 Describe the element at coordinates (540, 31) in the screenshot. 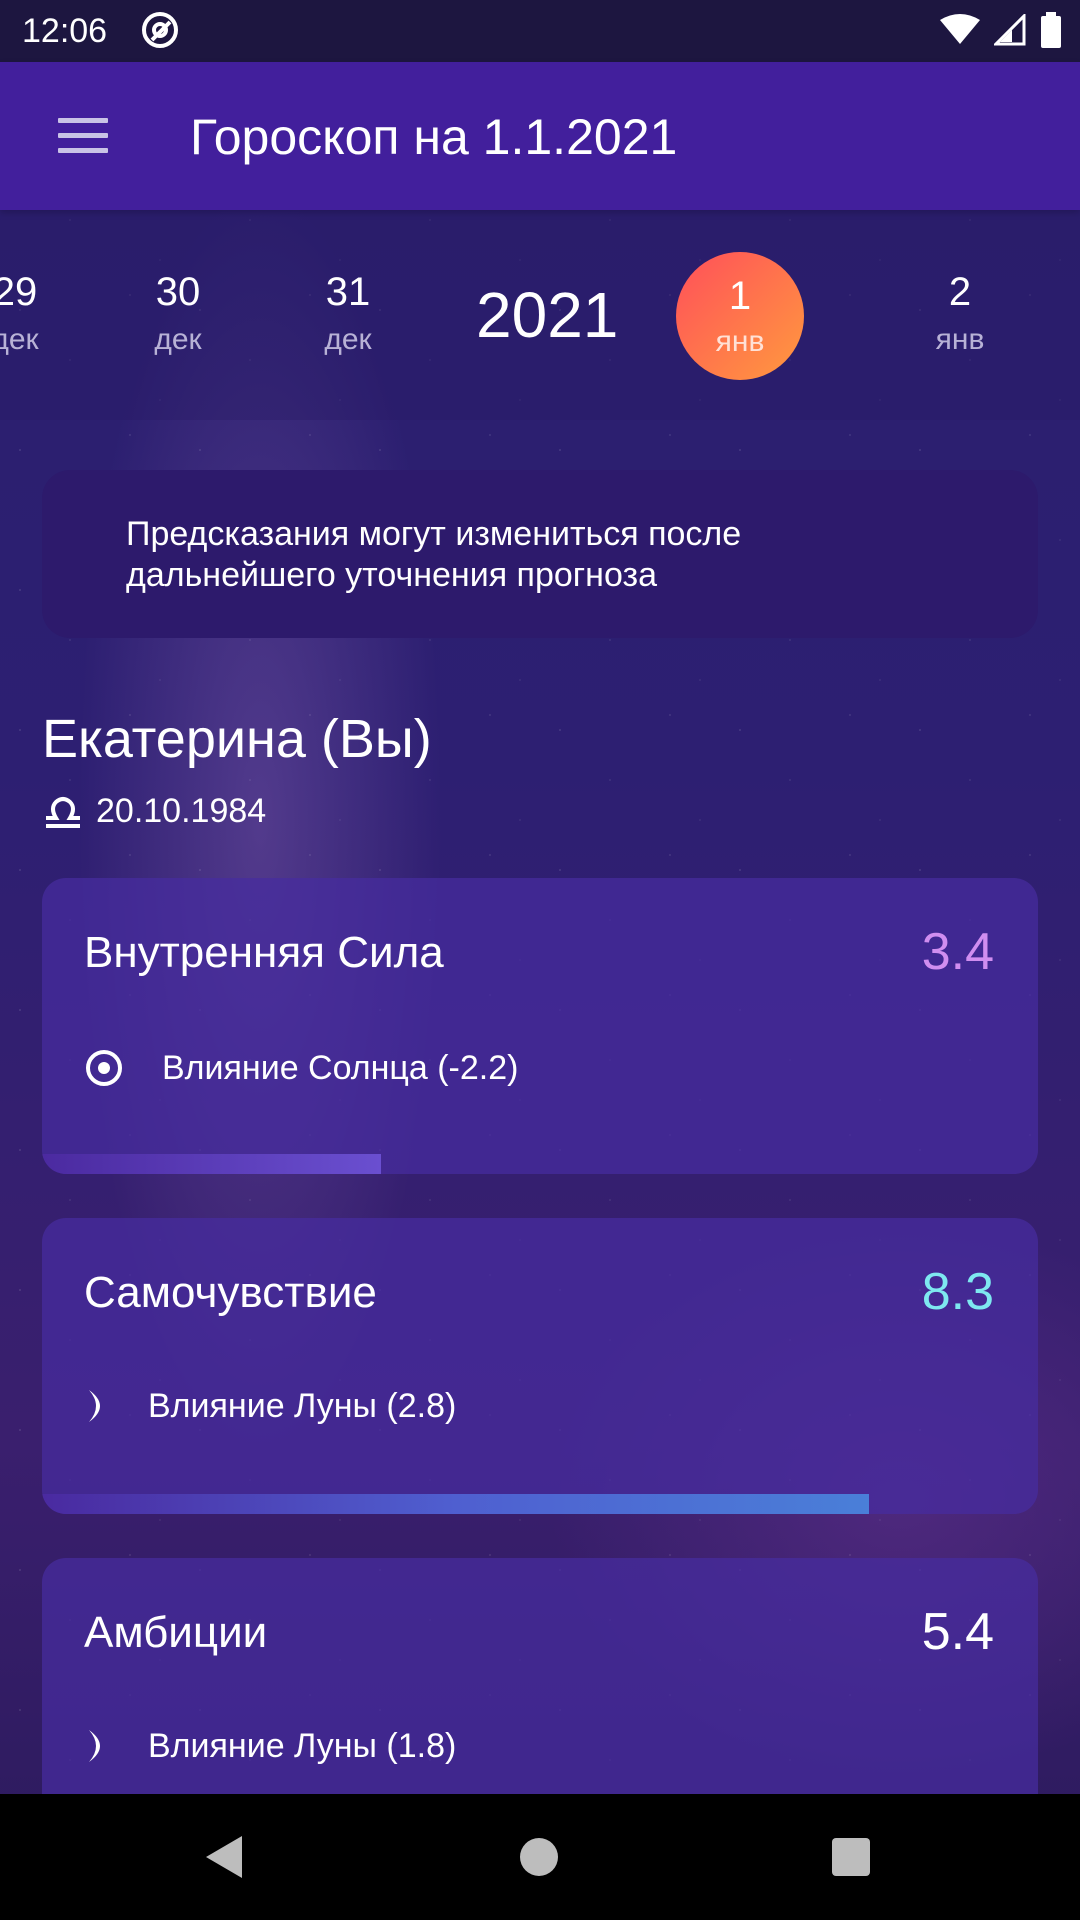

I see `status-bar: 12:06` at that location.